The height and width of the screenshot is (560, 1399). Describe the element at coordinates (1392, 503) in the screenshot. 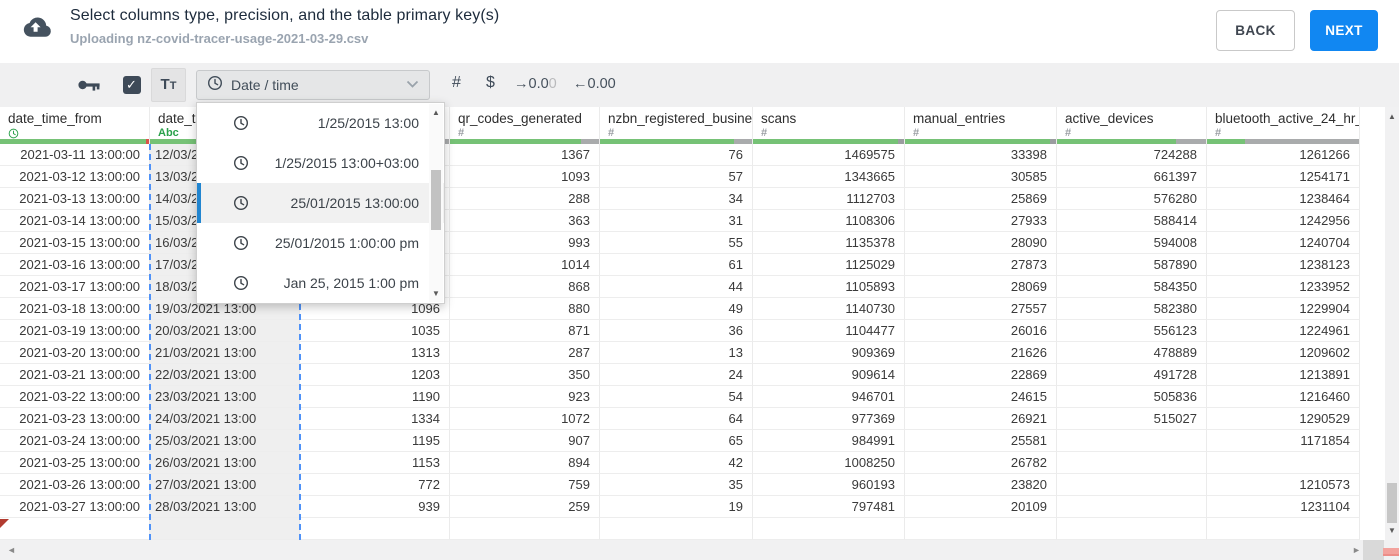

I see `vertical-scroll-thumb` at that location.